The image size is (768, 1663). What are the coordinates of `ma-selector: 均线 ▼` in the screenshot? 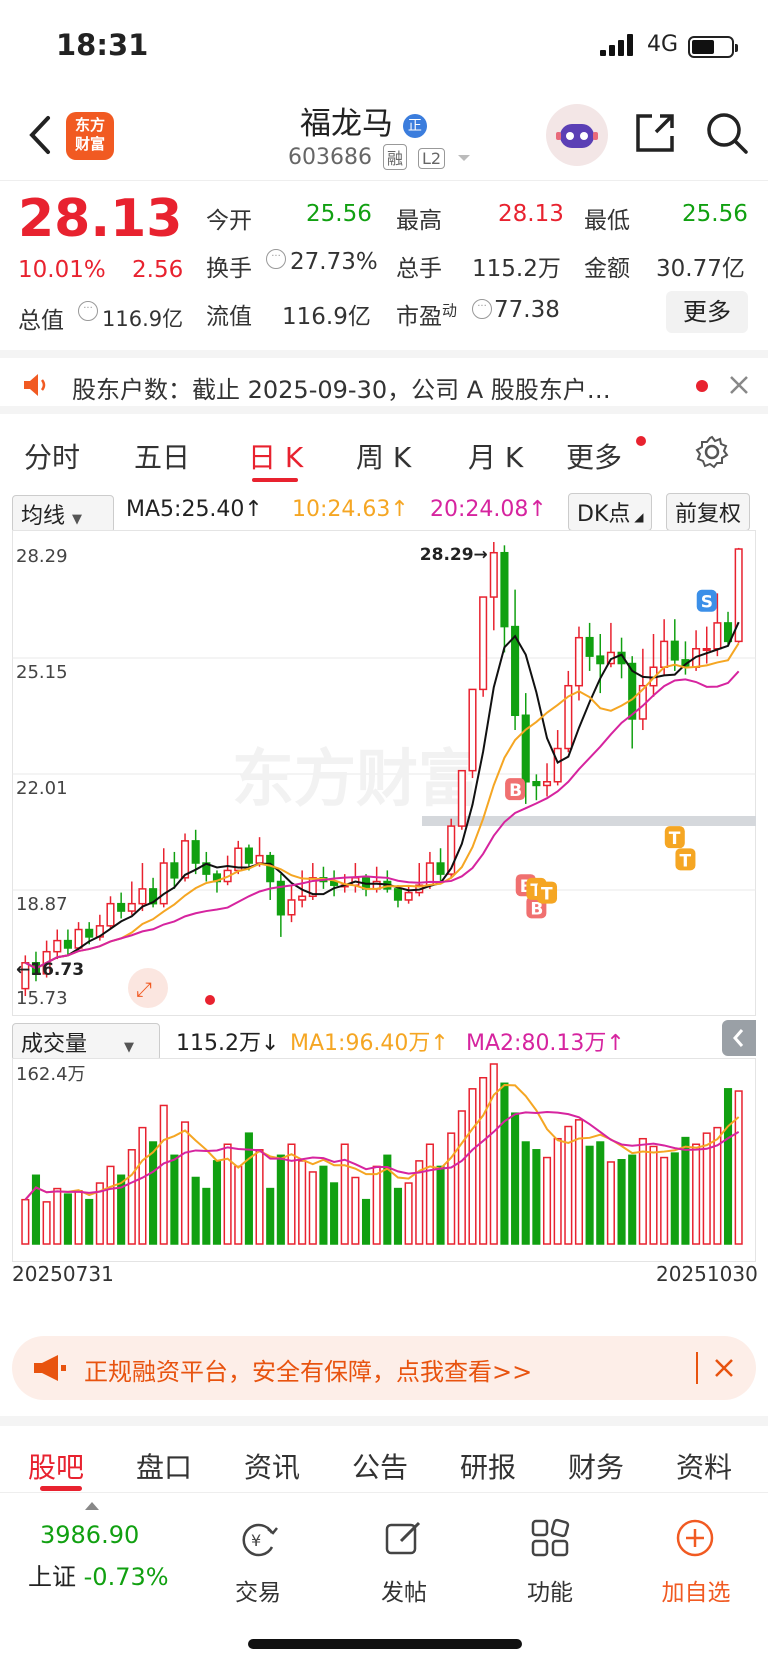 It's located at (63, 514).